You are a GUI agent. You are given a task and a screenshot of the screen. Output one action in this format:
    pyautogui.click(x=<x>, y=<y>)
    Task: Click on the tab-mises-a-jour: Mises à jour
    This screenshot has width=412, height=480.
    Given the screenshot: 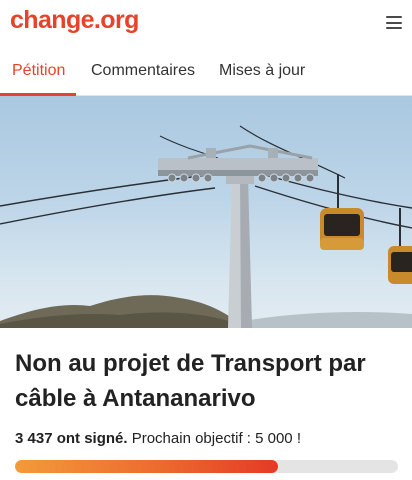 What is the action you would take?
    pyautogui.click(x=262, y=71)
    